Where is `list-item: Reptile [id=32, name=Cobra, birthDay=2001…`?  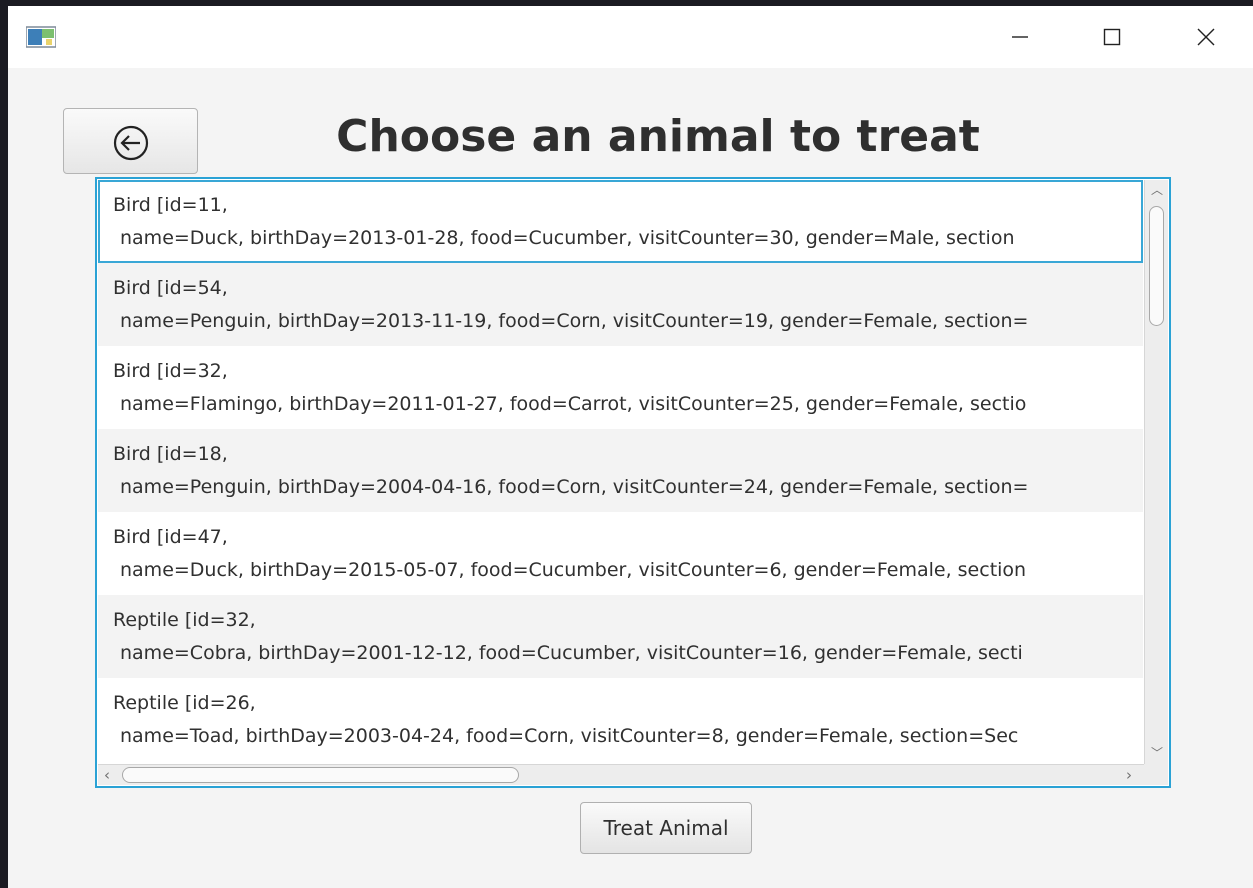 list-item: Reptile [id=32, name=Cobra, birthDay=2001… is located at coordinates (620, 636).